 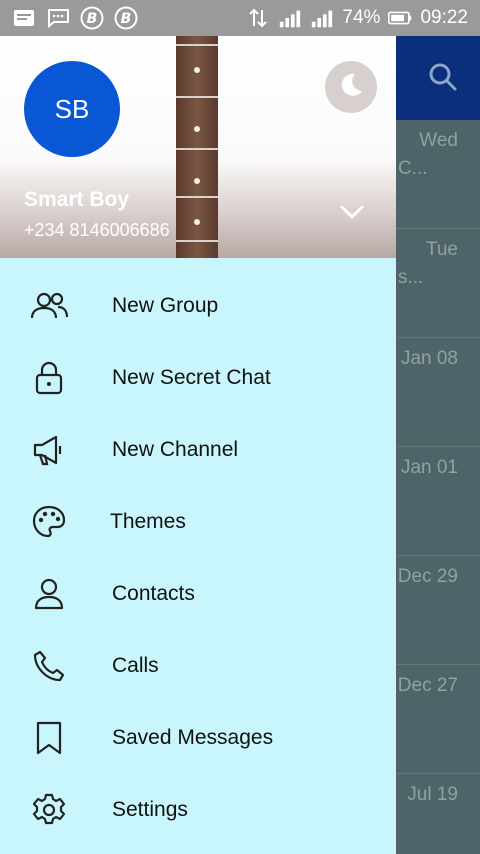 I want to click on menu-item-contacts: Contacts, so click(x=198, y=594).